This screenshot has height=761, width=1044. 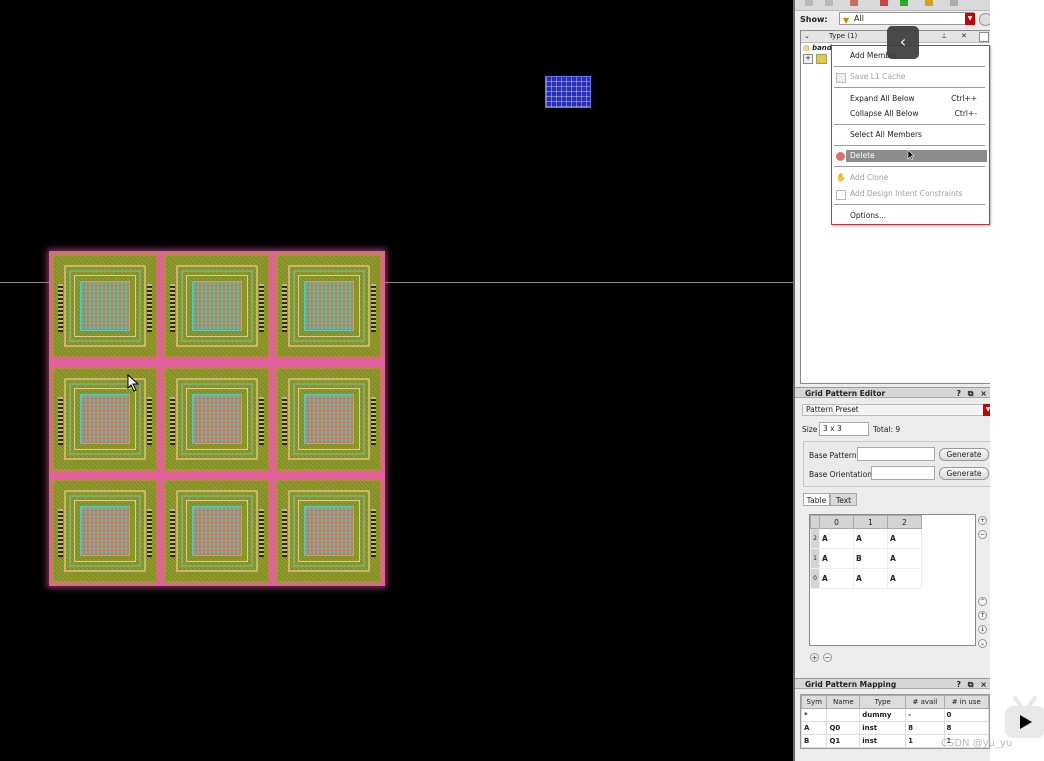 What do you see at coordinates (893, 683) in the screenshot?
I see `grid-pattern-mapping-title: Grid Pattern Mapping ? ⧉ ×` at bounding box center [893, 683].